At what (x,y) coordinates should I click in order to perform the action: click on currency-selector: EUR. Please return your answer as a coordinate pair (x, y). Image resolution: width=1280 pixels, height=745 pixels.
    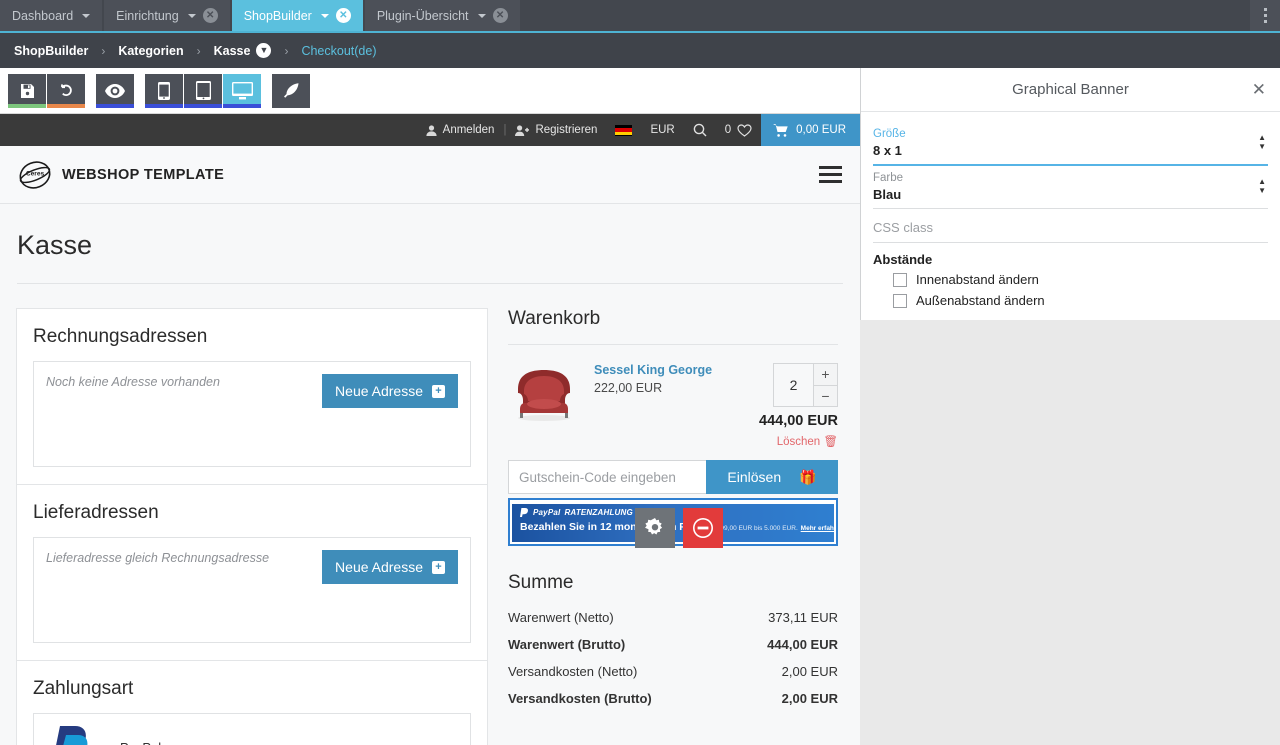
    Looking at the image, I should click on (662, 130).